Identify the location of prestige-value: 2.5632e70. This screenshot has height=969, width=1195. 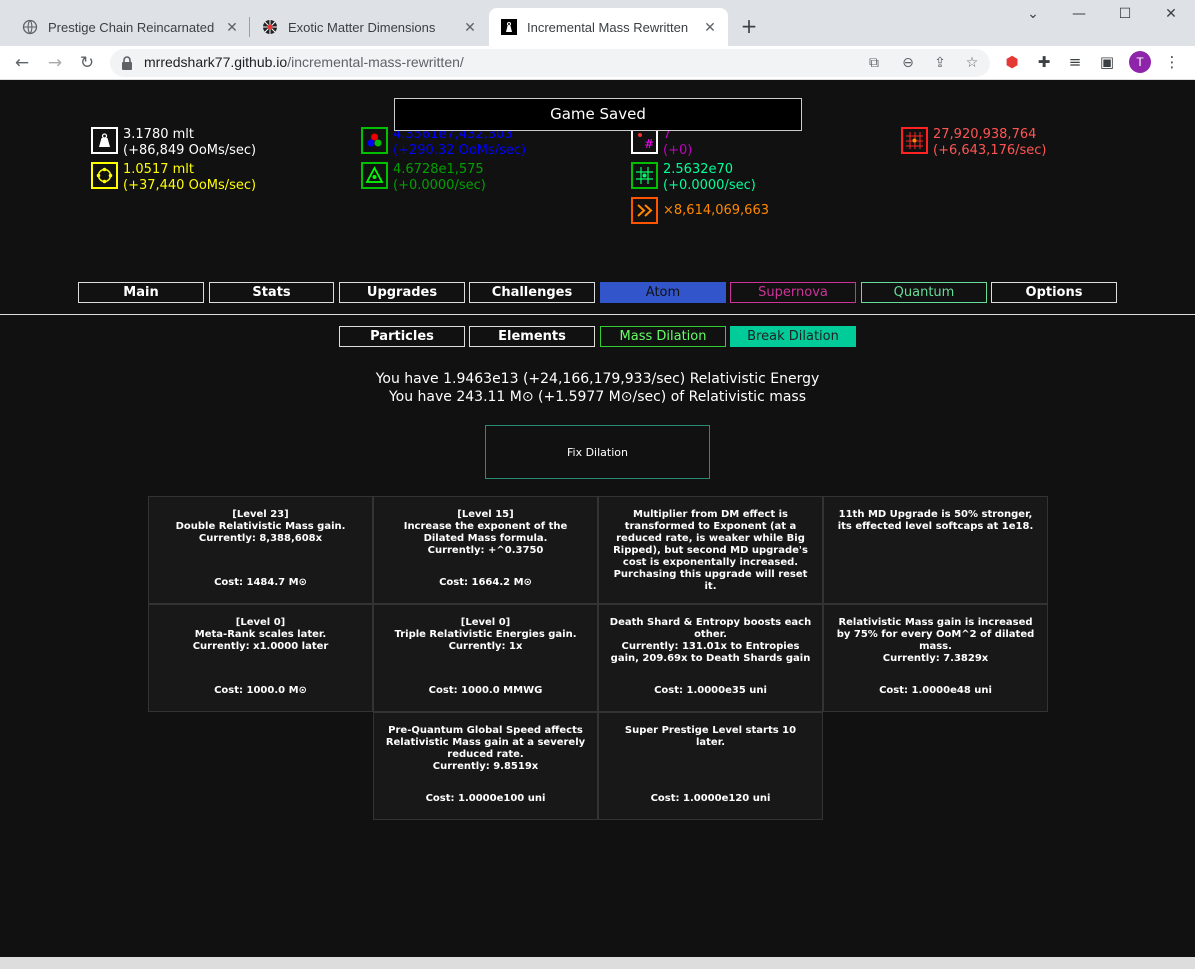
(698, 169).